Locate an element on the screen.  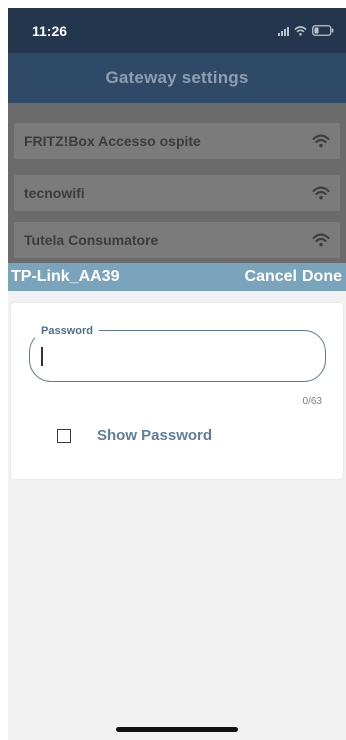
page-title: Gateway settings is located at coordinates (177, 77).